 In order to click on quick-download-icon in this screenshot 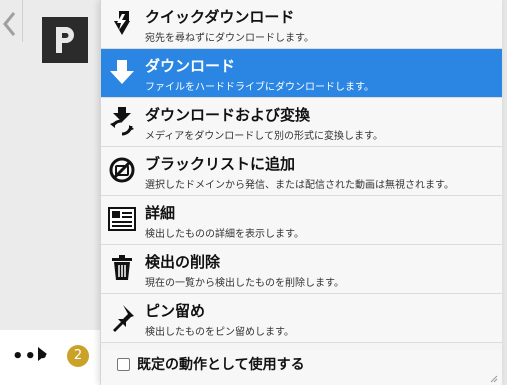, I will do `click(122, 23)`.